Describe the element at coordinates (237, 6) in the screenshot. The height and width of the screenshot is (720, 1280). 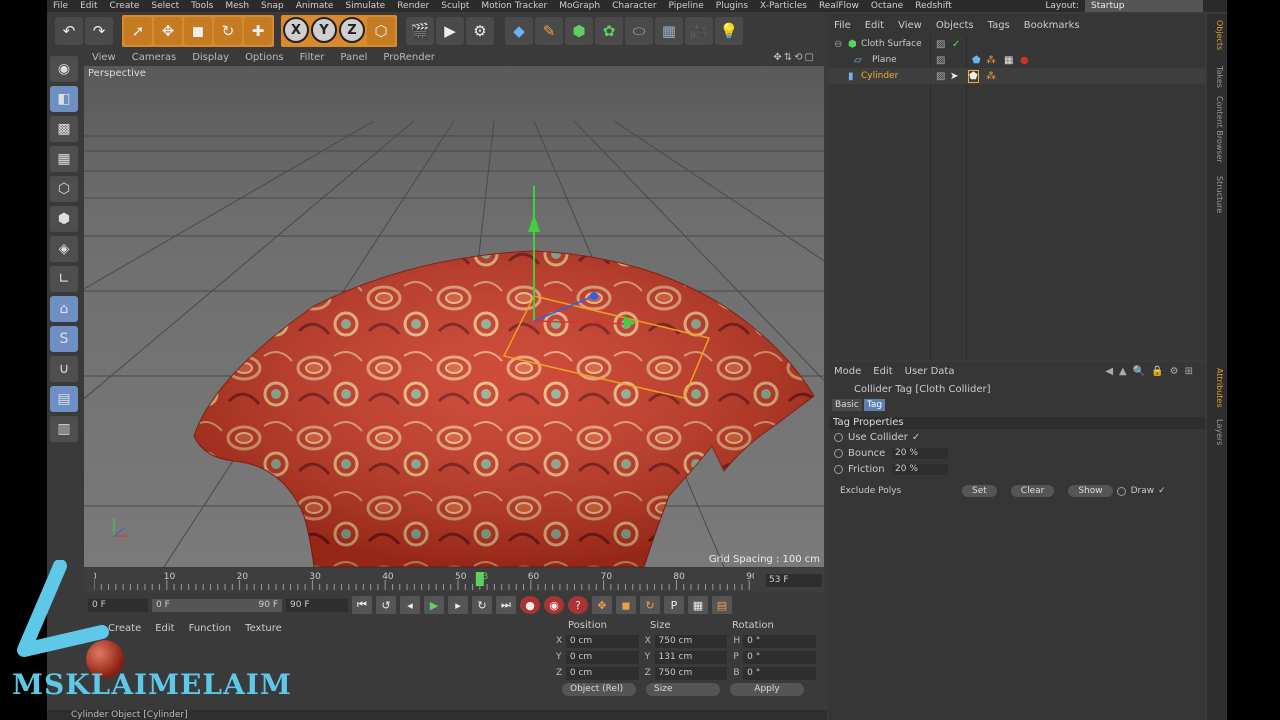
I see `menu-mesh: Mesh` at that location.